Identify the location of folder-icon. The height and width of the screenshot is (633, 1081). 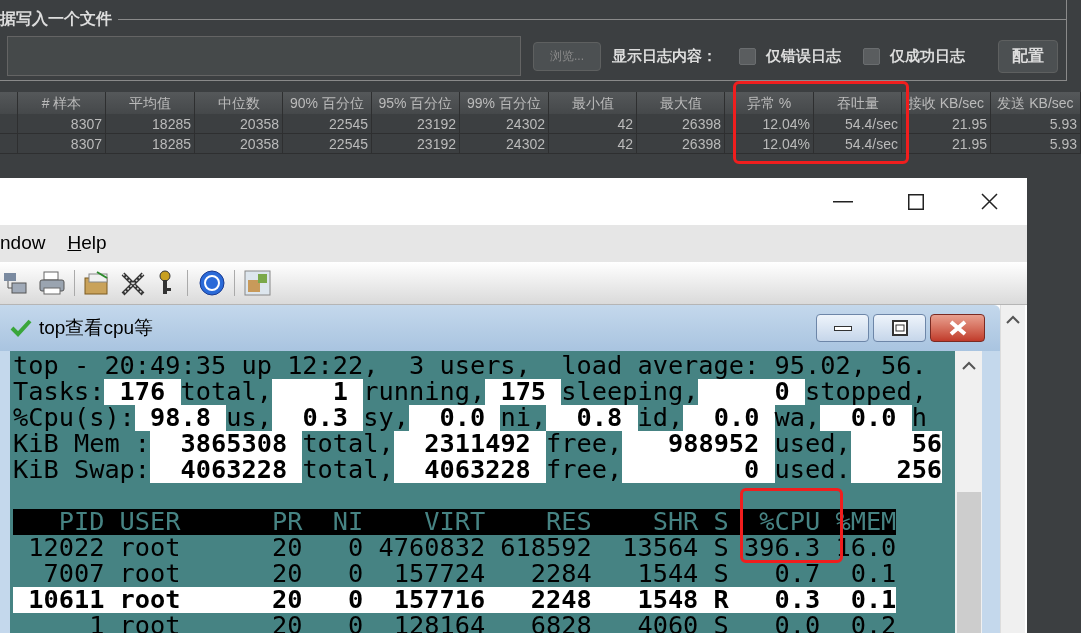
(97, 283).